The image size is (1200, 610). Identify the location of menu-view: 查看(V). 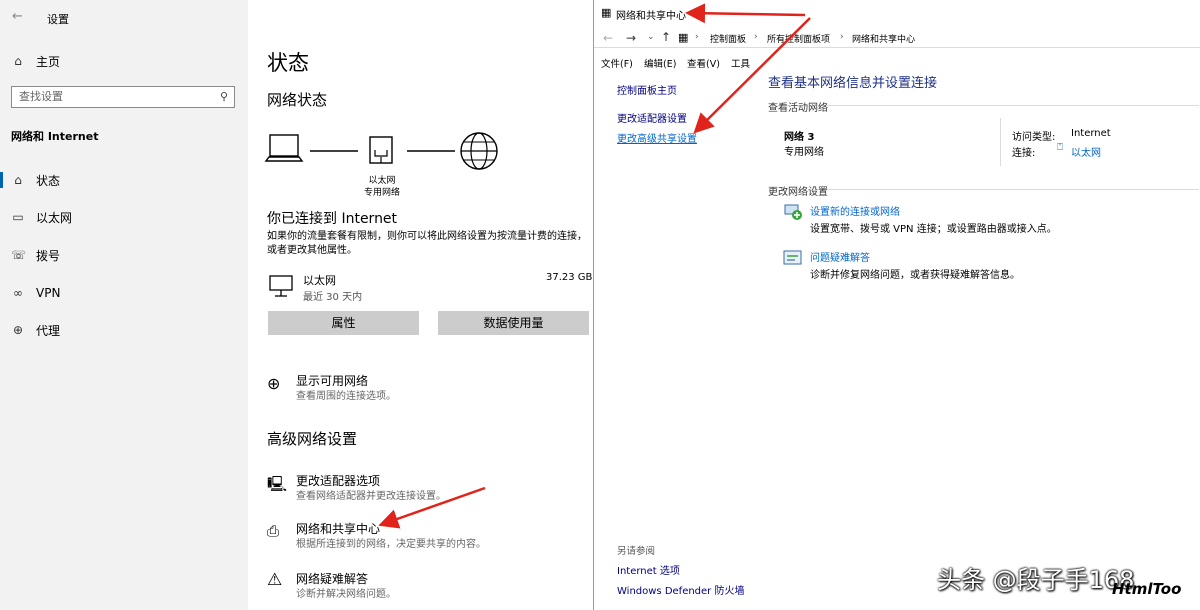
(703, 63).